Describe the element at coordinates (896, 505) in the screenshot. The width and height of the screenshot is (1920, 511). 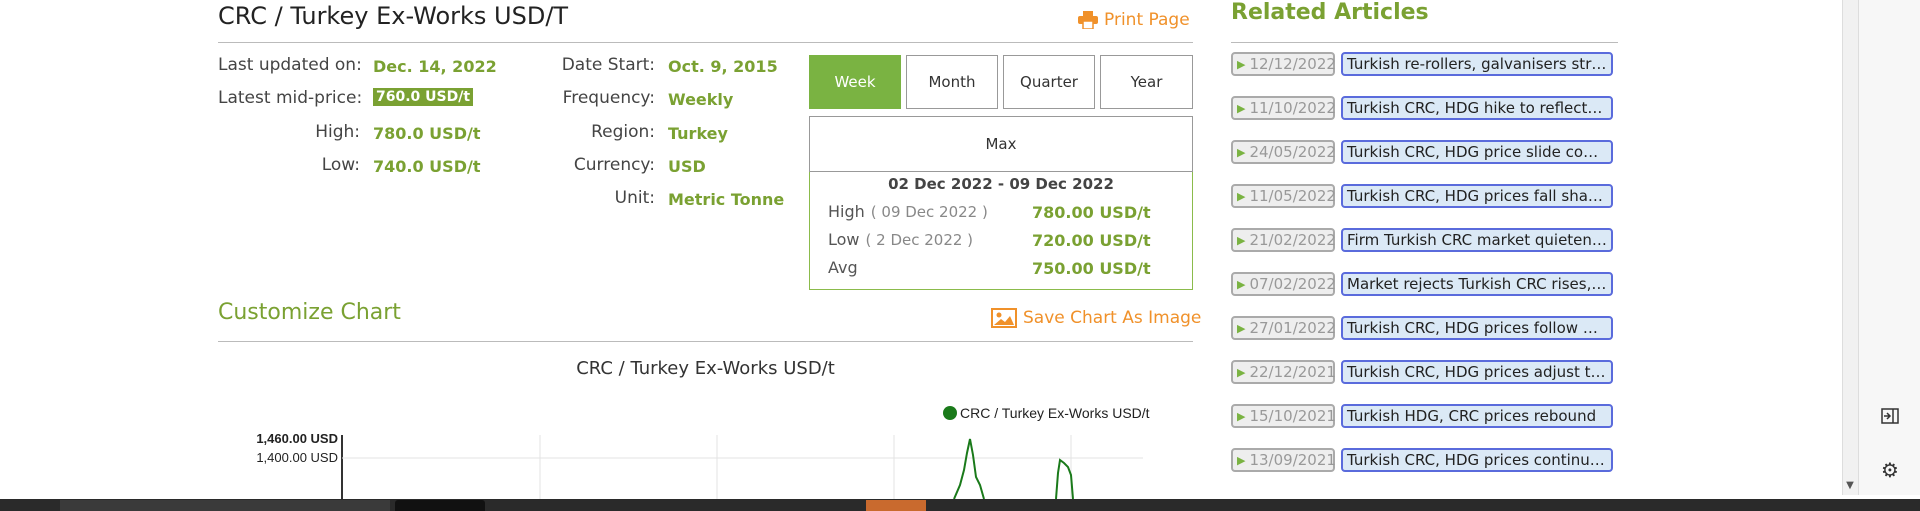
I see `taskbar-app-active` at that location.